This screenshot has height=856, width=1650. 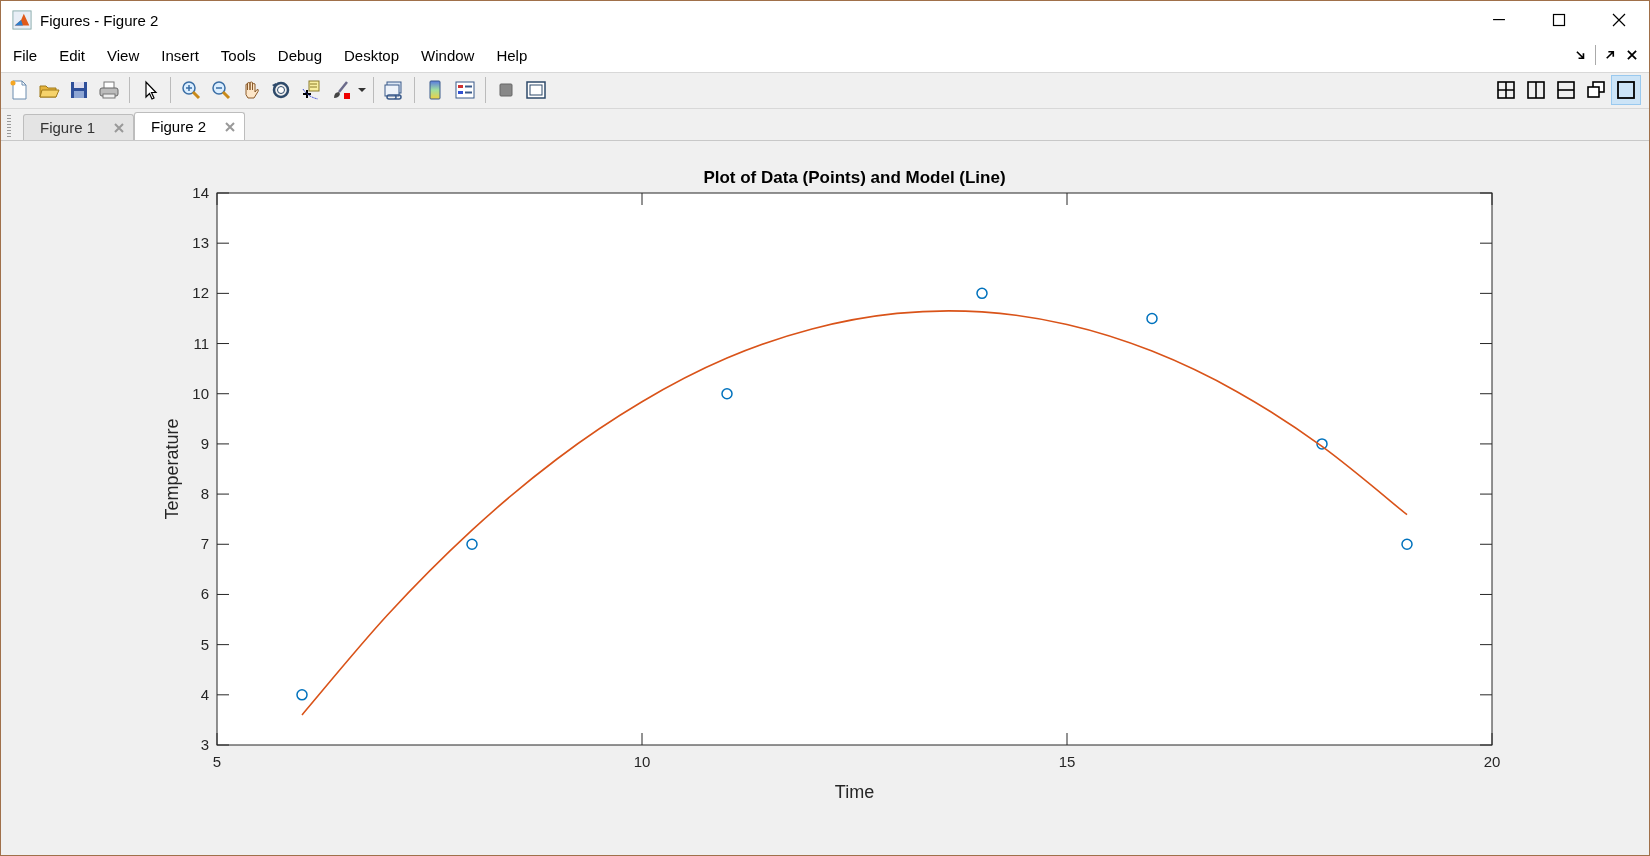 What do you see at coordinates (204, 494) in the screenshot?
I see `y-tick-label: 8` at bounding box center [204, 494].